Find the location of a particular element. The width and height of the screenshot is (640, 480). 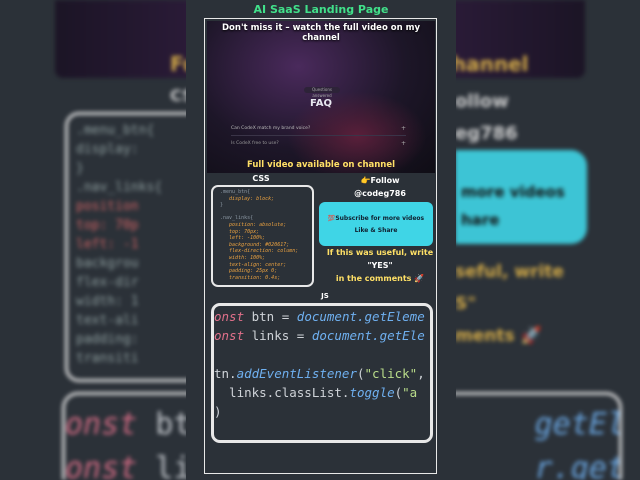

background-js-text: bt is located at coordinates (164, 424).